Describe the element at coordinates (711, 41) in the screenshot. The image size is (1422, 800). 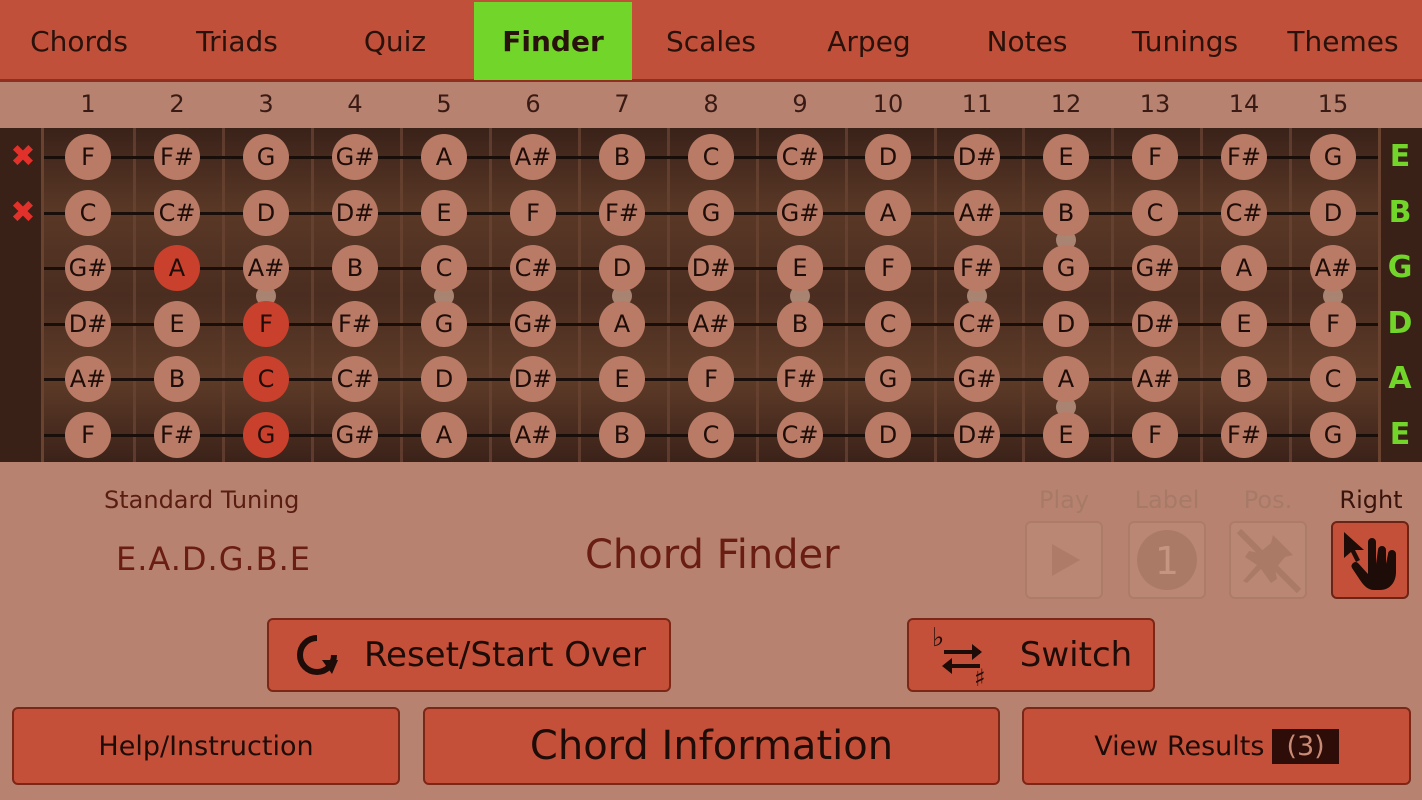
I see `tab-scales: Scales` at that location.